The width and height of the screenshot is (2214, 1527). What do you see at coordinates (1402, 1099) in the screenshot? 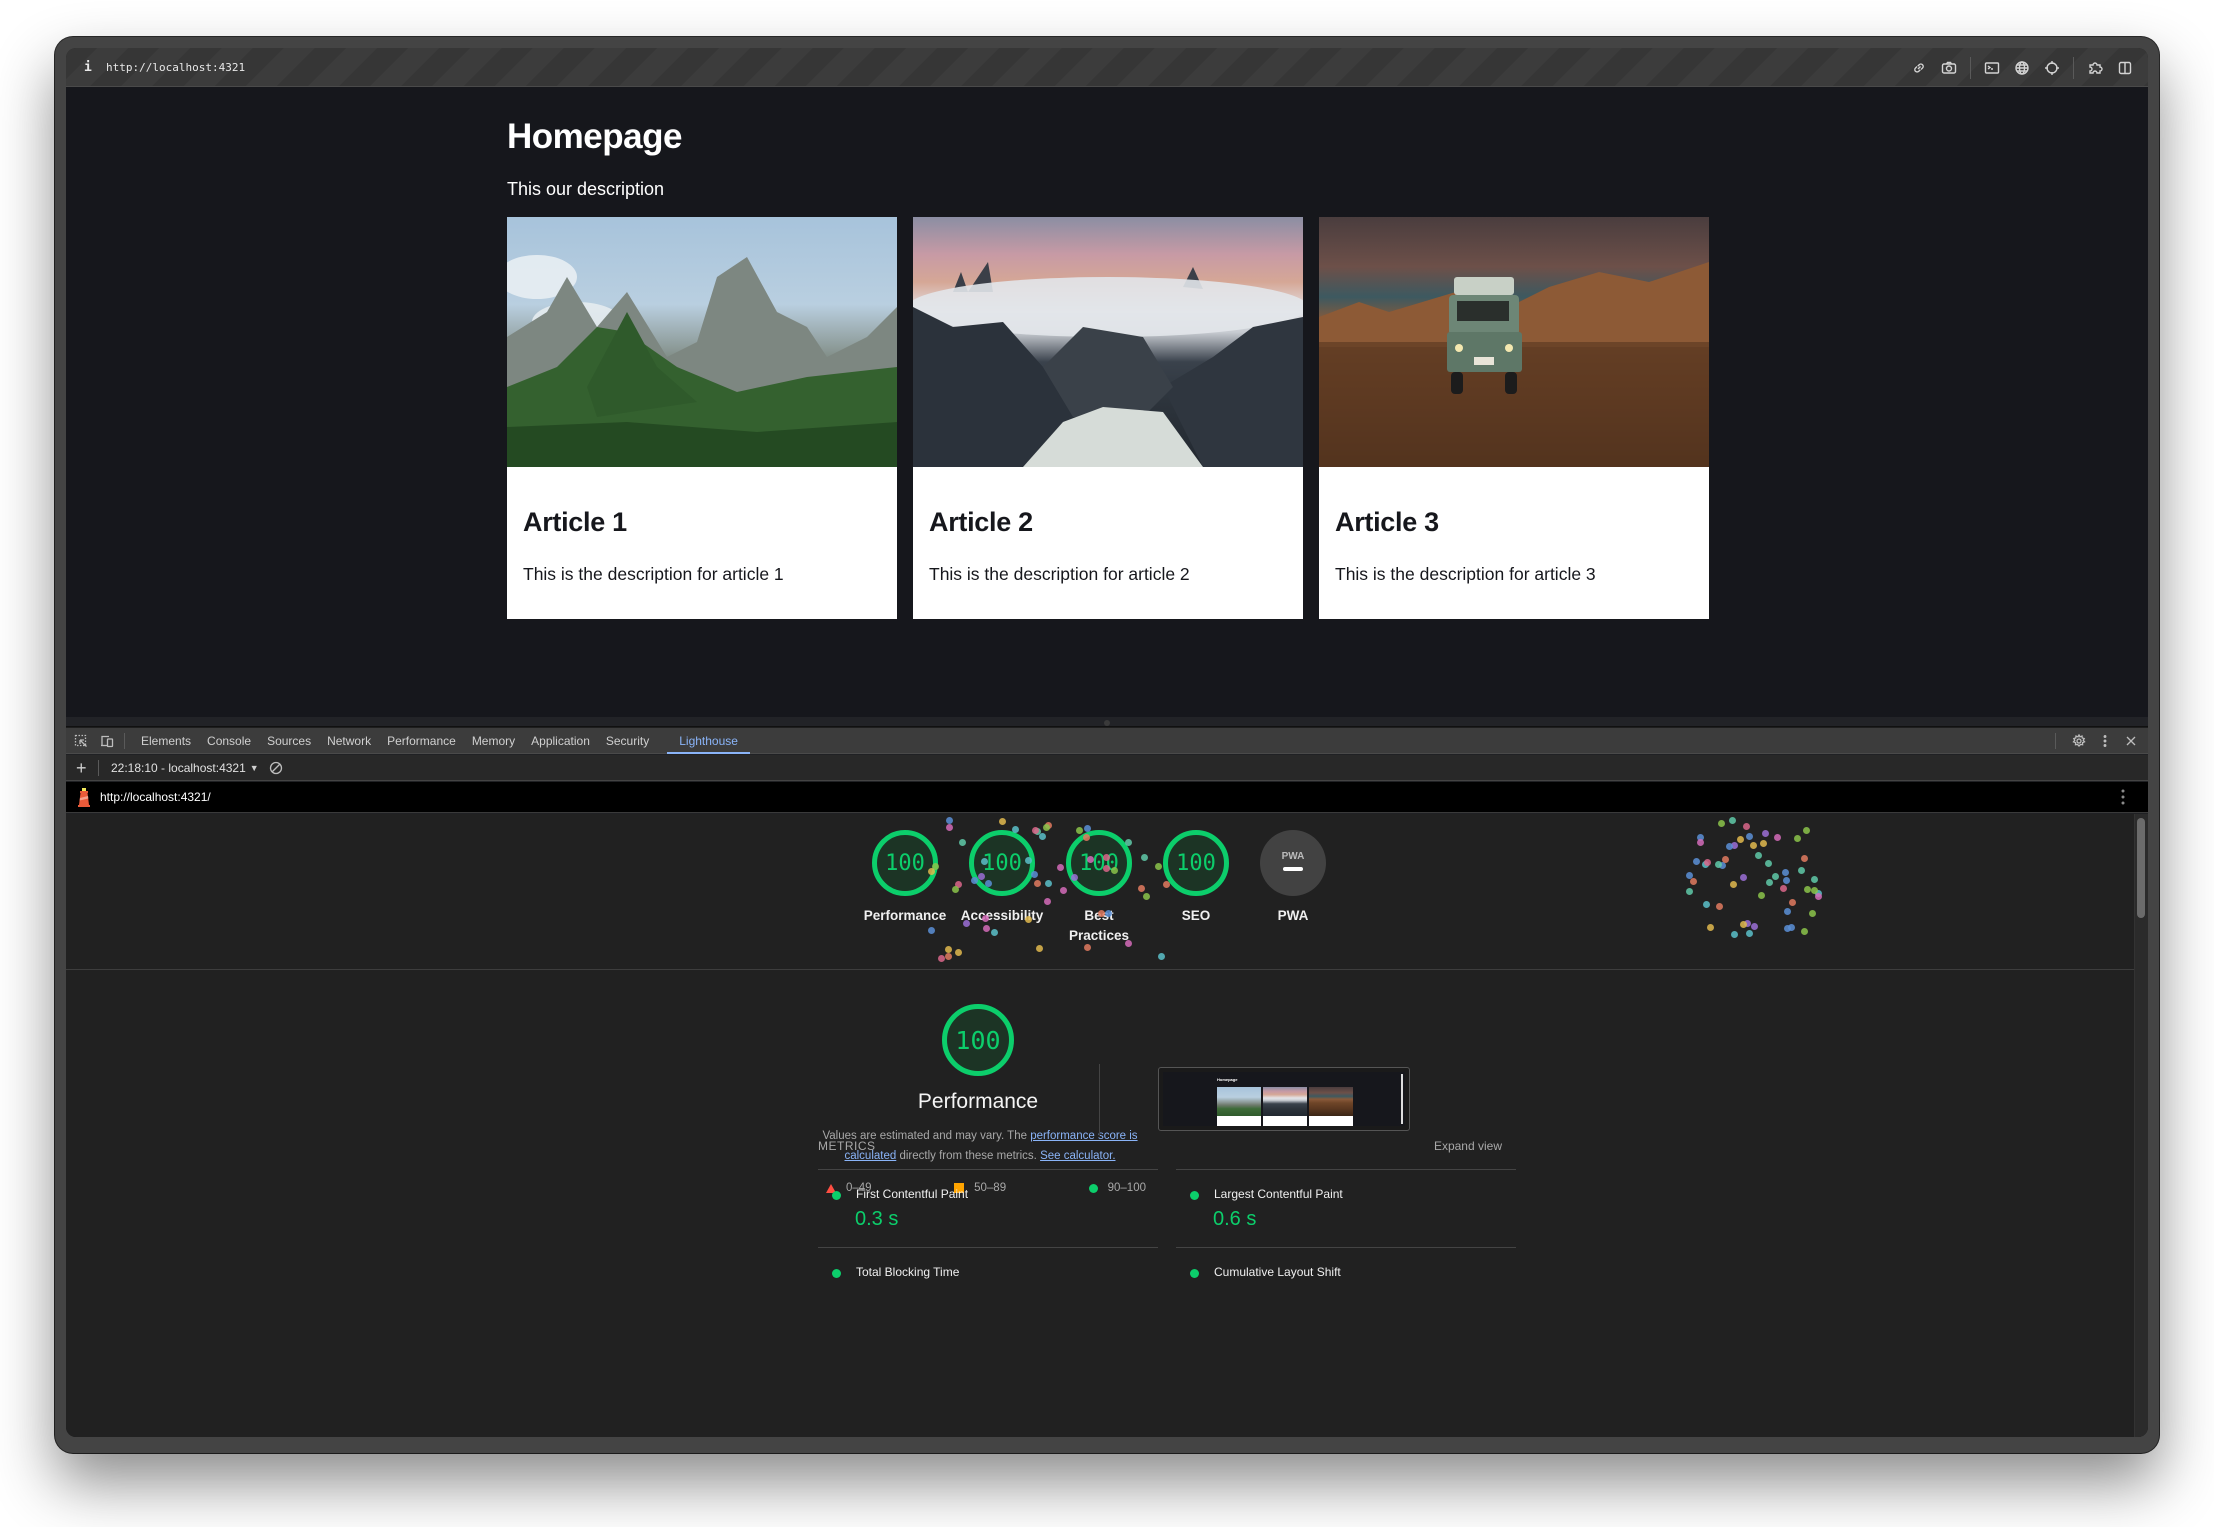
I see `screenshot-scrollbar` at bounding box center [1402, 1099].